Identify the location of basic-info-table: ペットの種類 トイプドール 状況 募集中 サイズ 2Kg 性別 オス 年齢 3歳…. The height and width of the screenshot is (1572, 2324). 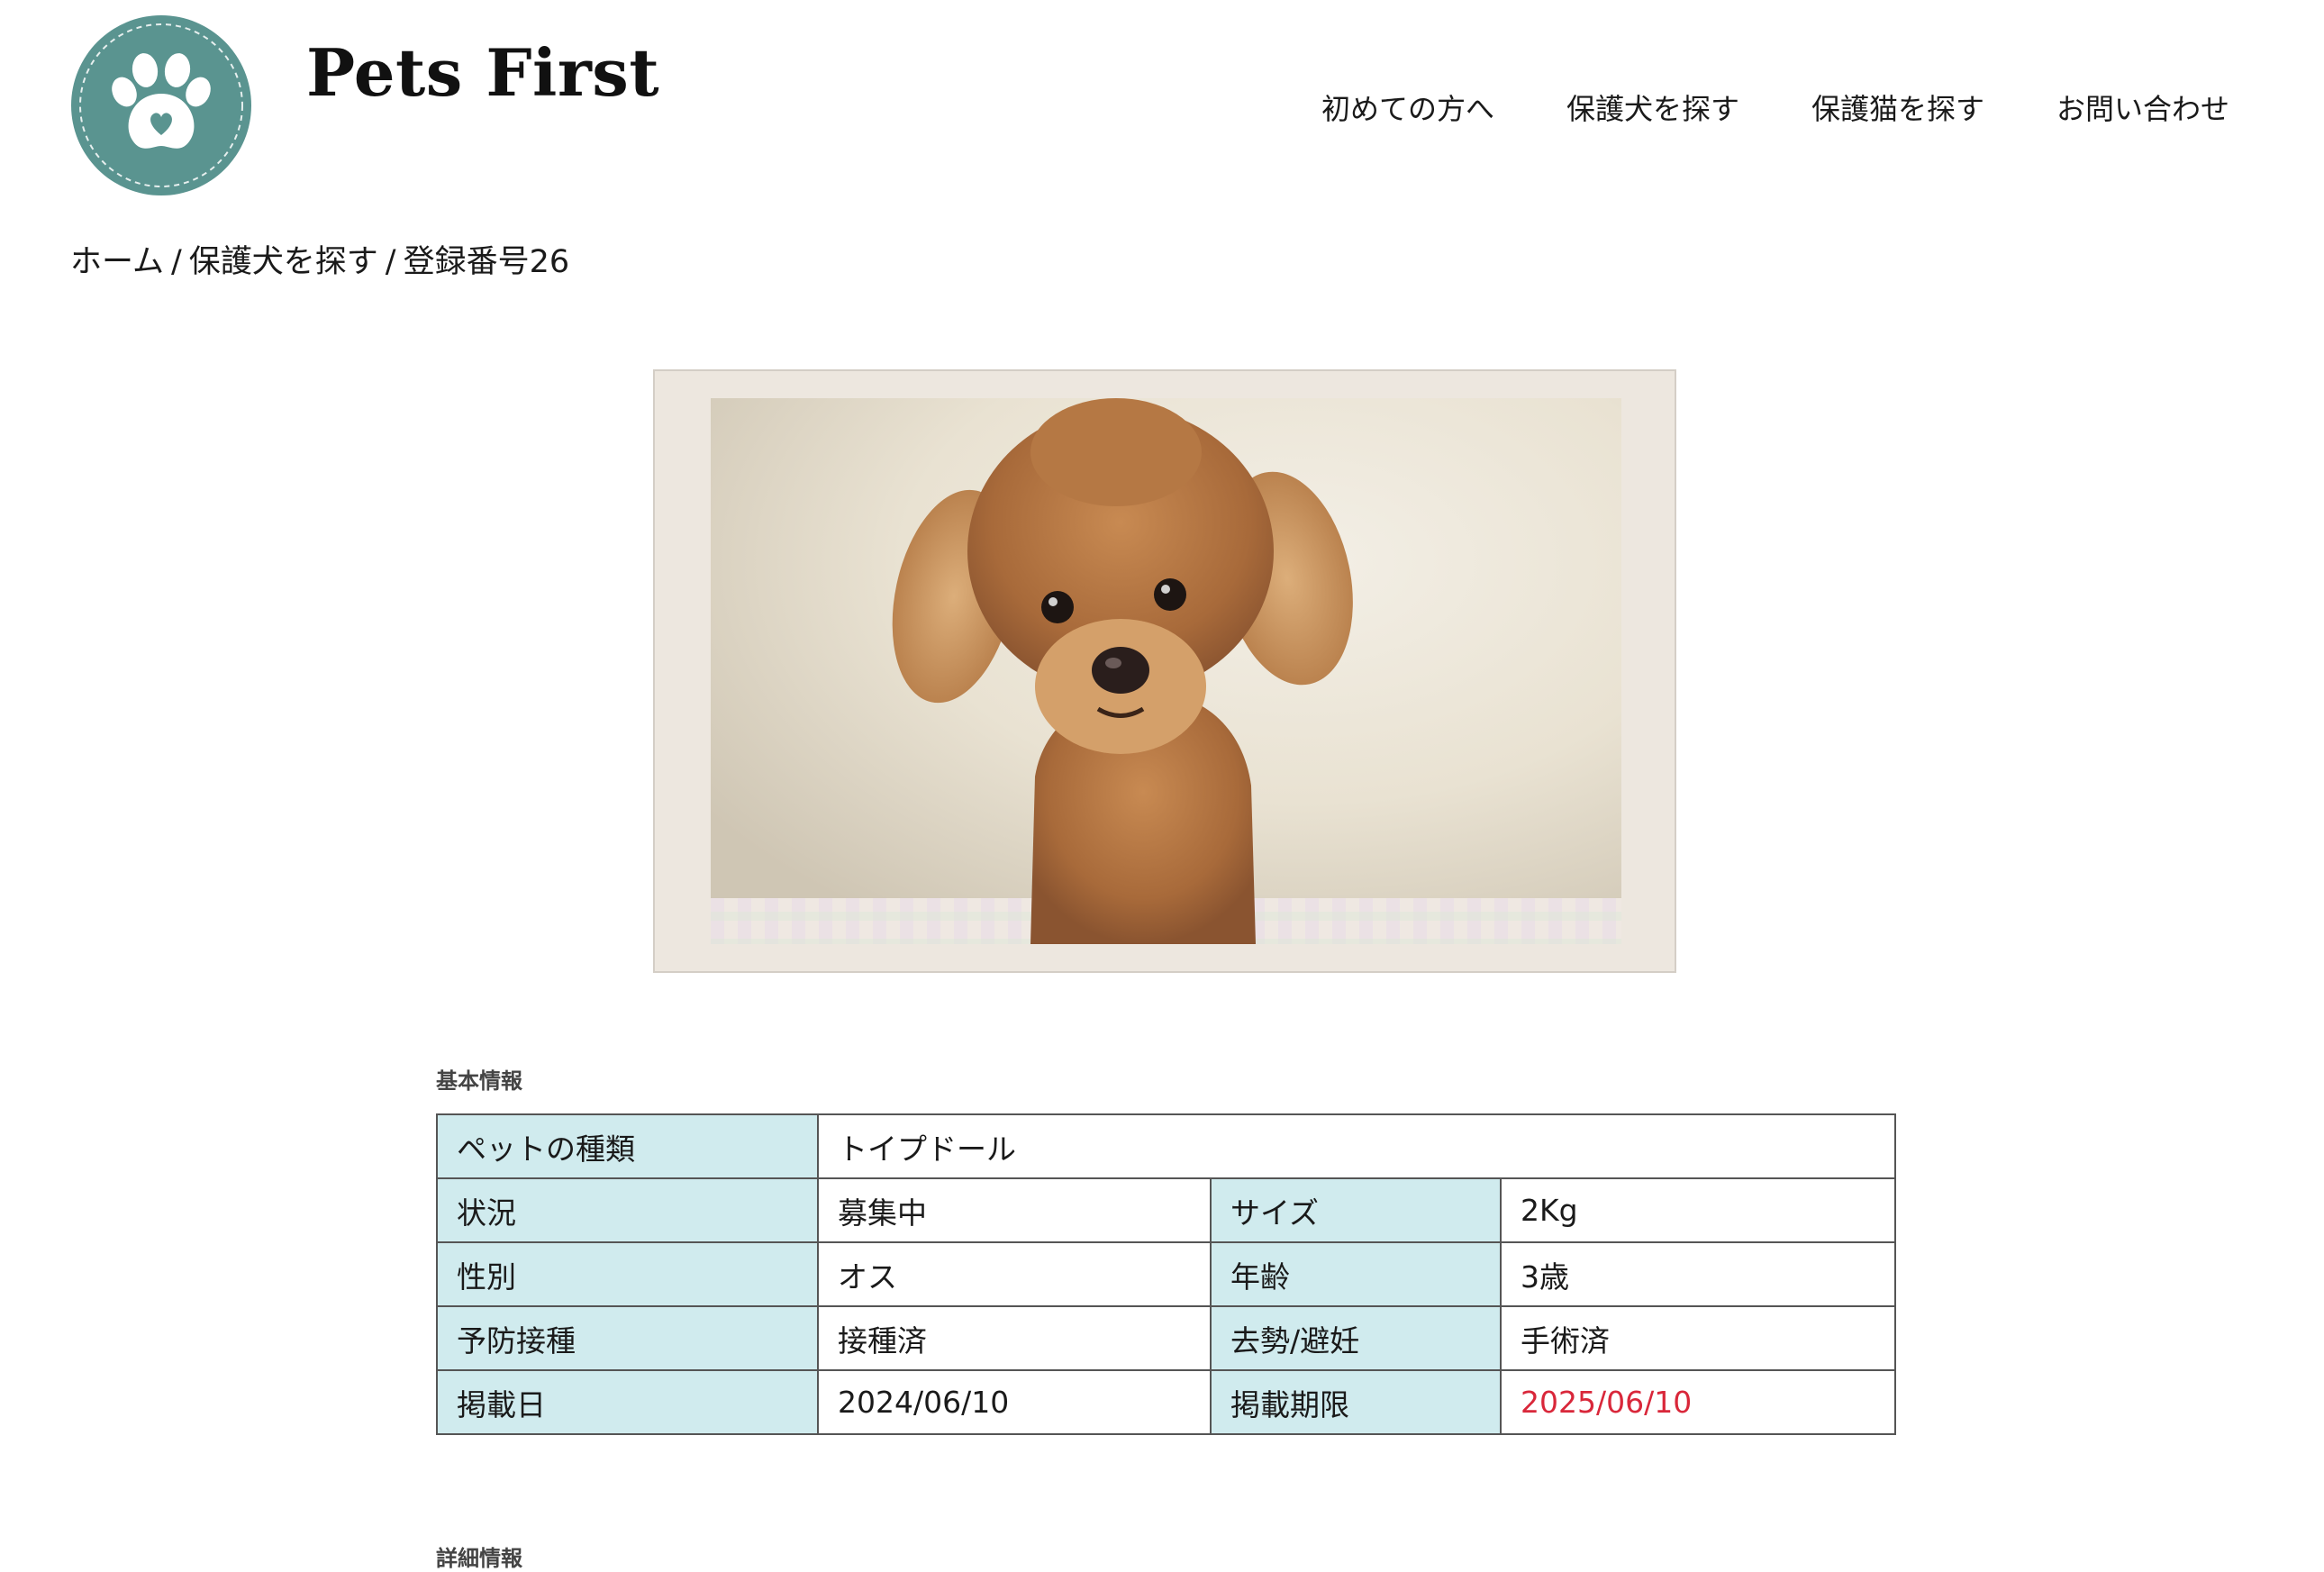
(1166, 1274).